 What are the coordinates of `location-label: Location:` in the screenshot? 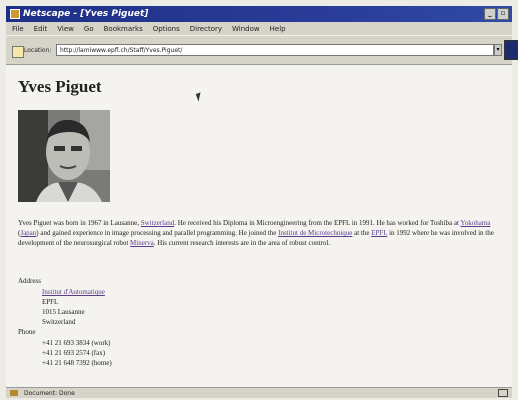 It's located at (38, 50).